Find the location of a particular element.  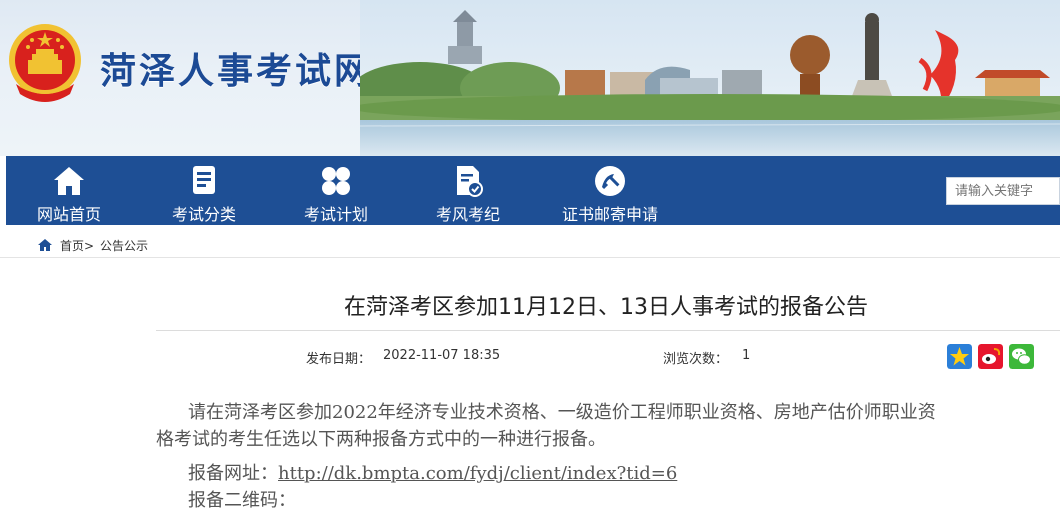

views-label: 浏览次数： is located at coordinates (696, 359).